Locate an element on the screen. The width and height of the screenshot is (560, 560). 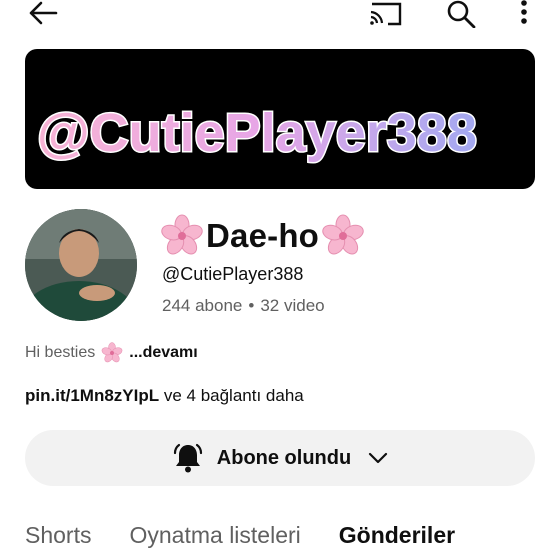
search-icon is located at coordinates (461, 14).